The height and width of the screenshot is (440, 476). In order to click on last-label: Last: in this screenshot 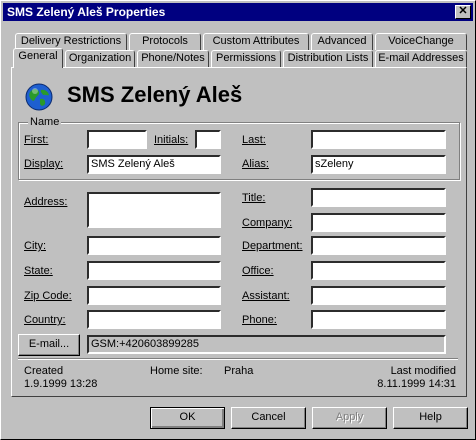, I will do `click(254, 140)`.